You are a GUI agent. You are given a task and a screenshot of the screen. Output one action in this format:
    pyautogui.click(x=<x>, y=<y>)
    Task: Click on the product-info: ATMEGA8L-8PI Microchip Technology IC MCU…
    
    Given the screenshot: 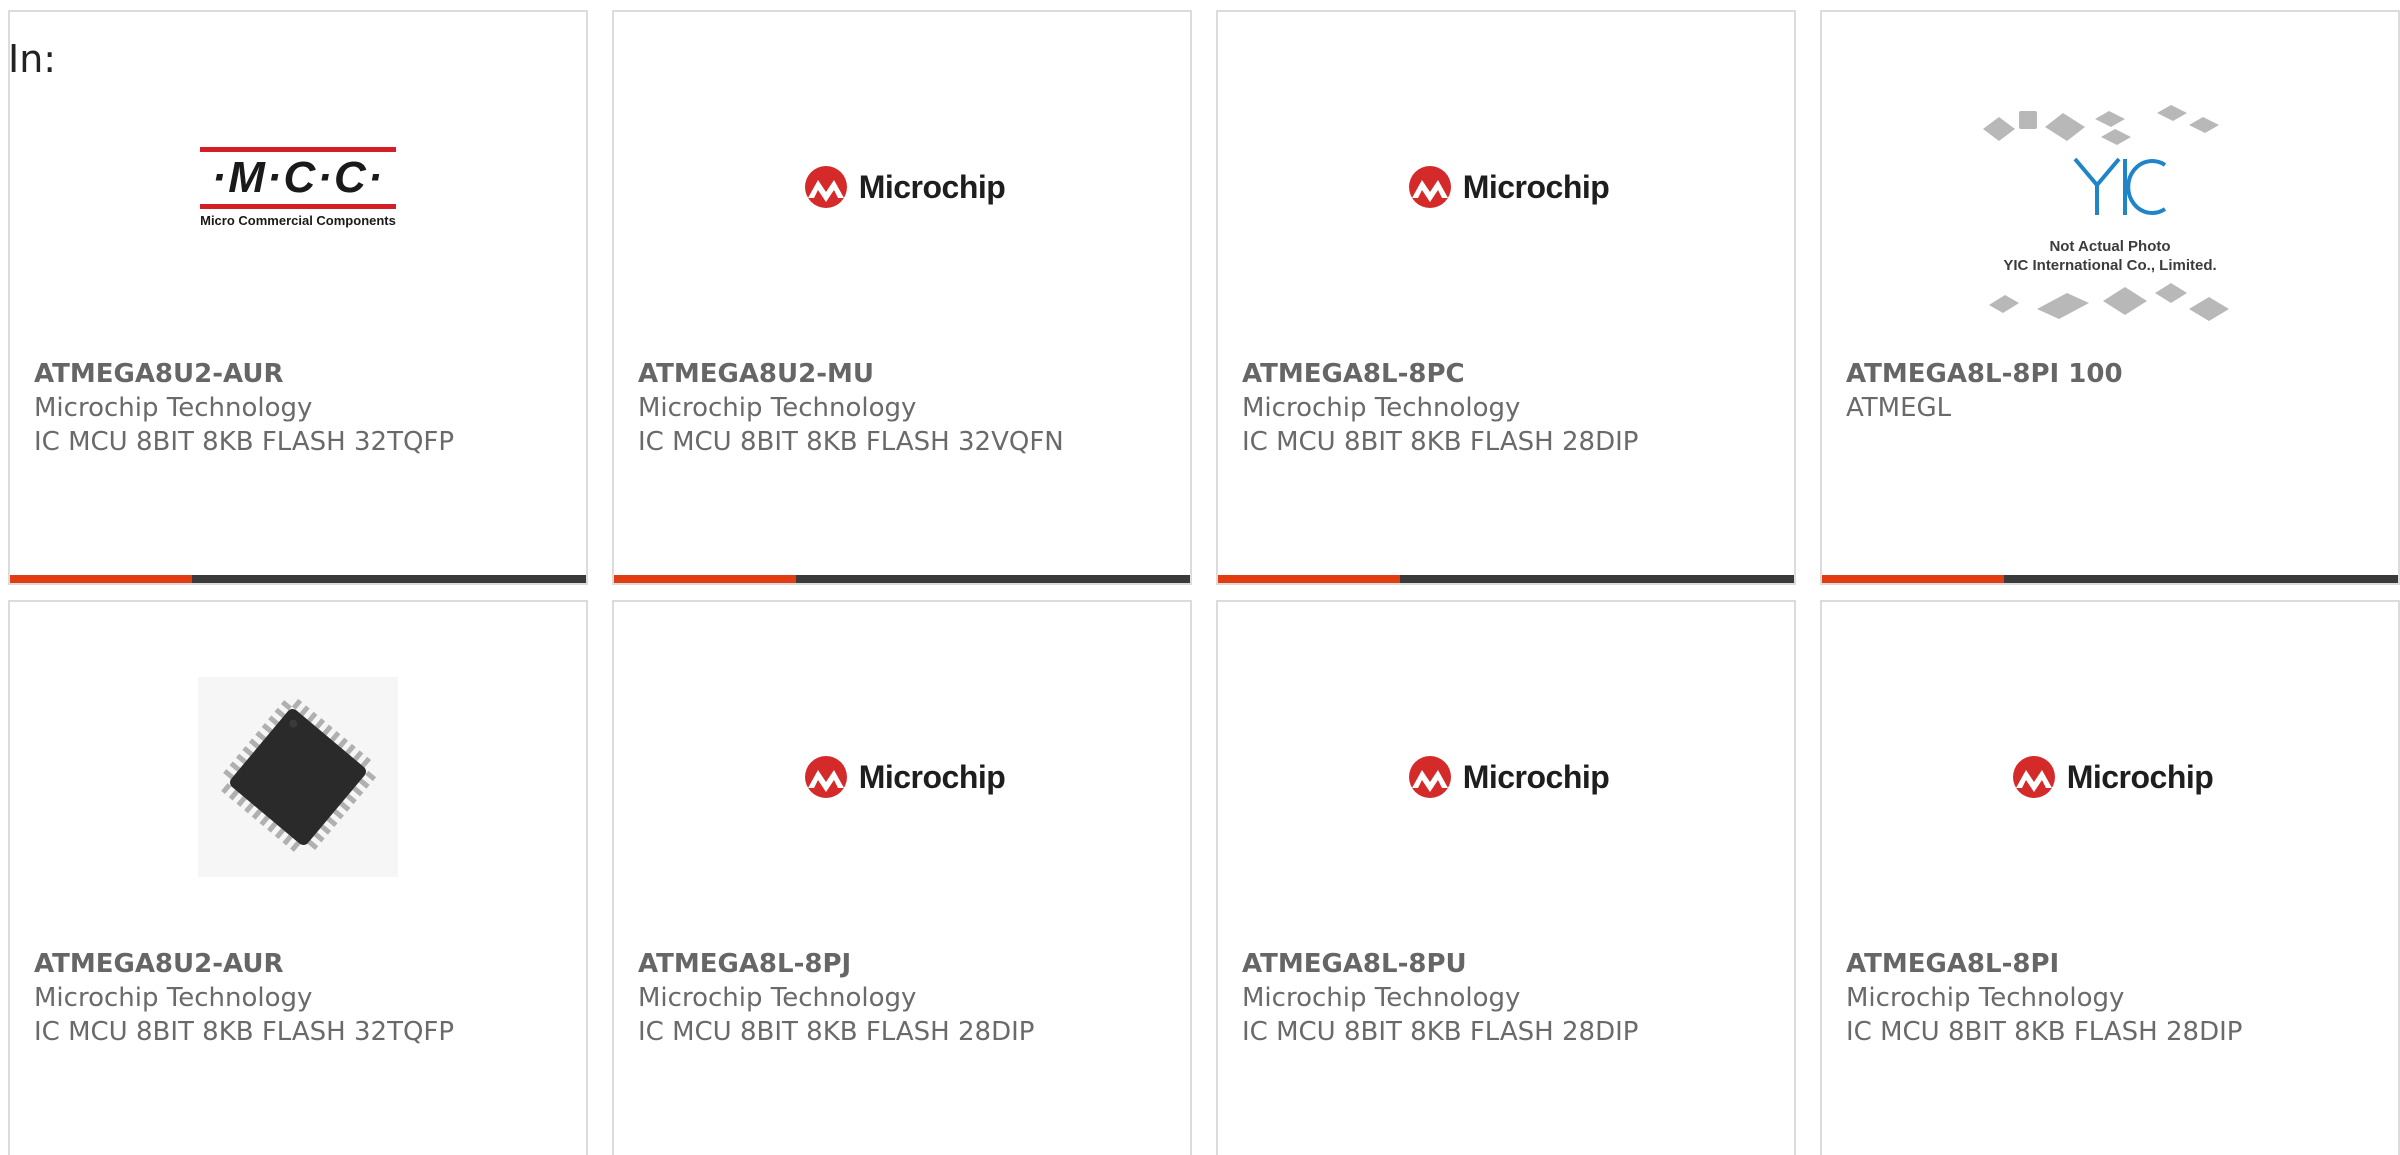 What is the action you would take?
    pyautogui.click(x=2114, y=998)
    